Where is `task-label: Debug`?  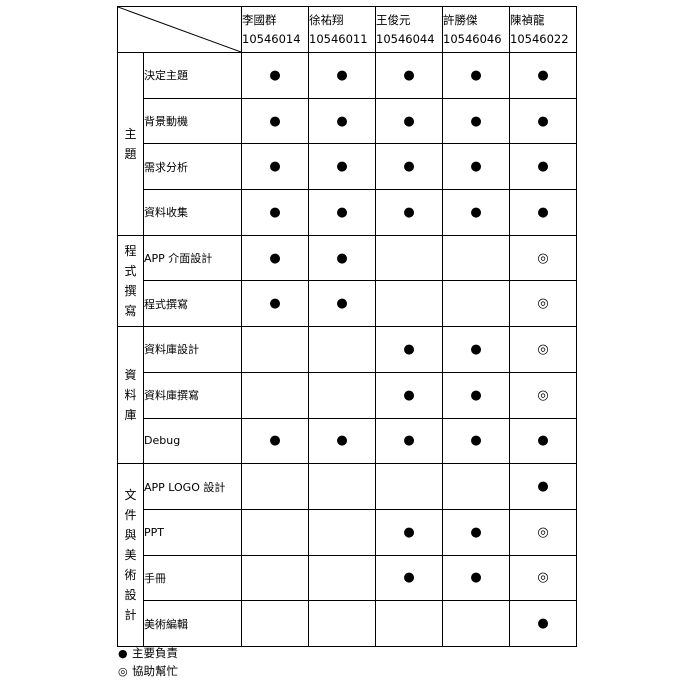
task-label: Debug is located at coordinates (192, 441).